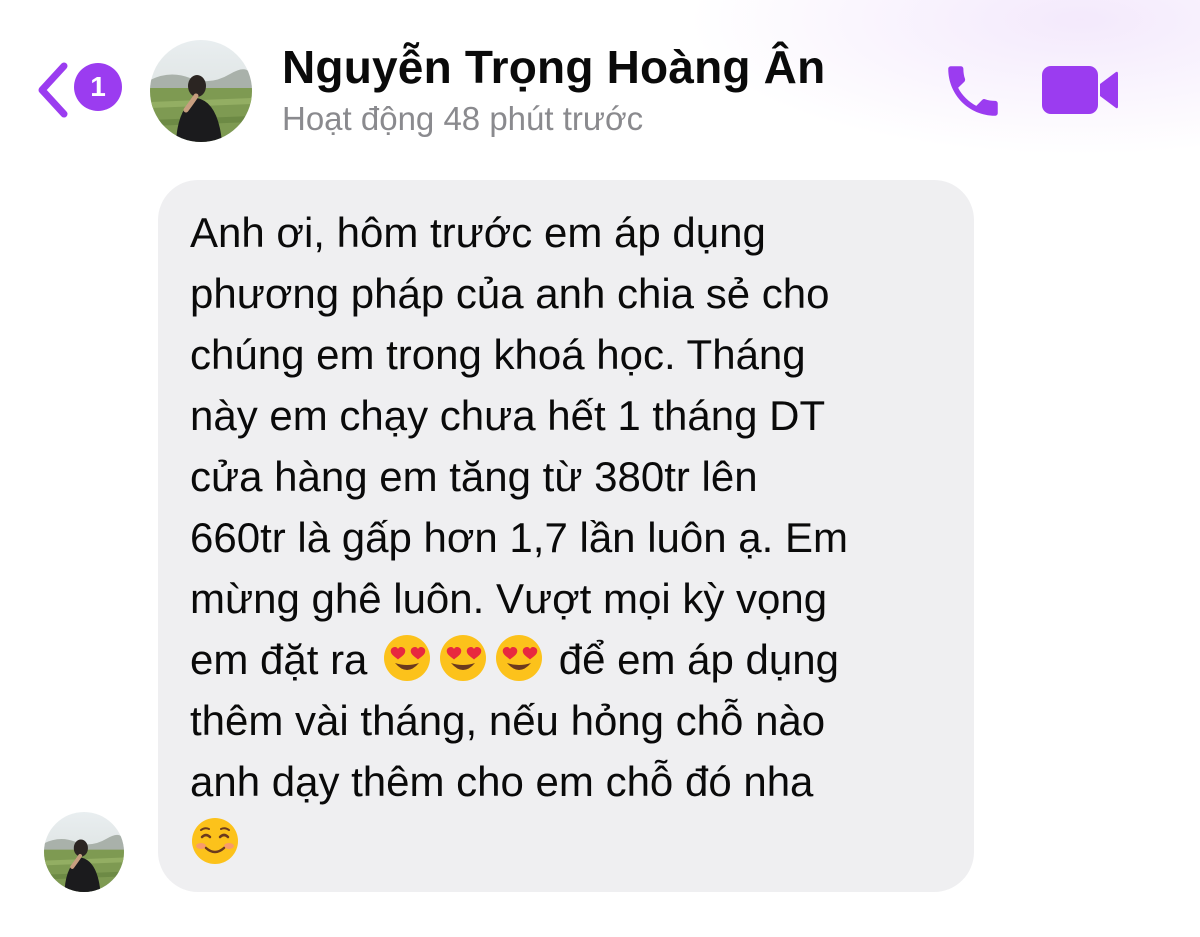 Image resolution: width=1200 pixels, height=937 pixels. What do you see at coordinates (698, 659) in the screenshot?
I see `message-fragment: để em áp dụng` at bounding box center [698, 659].